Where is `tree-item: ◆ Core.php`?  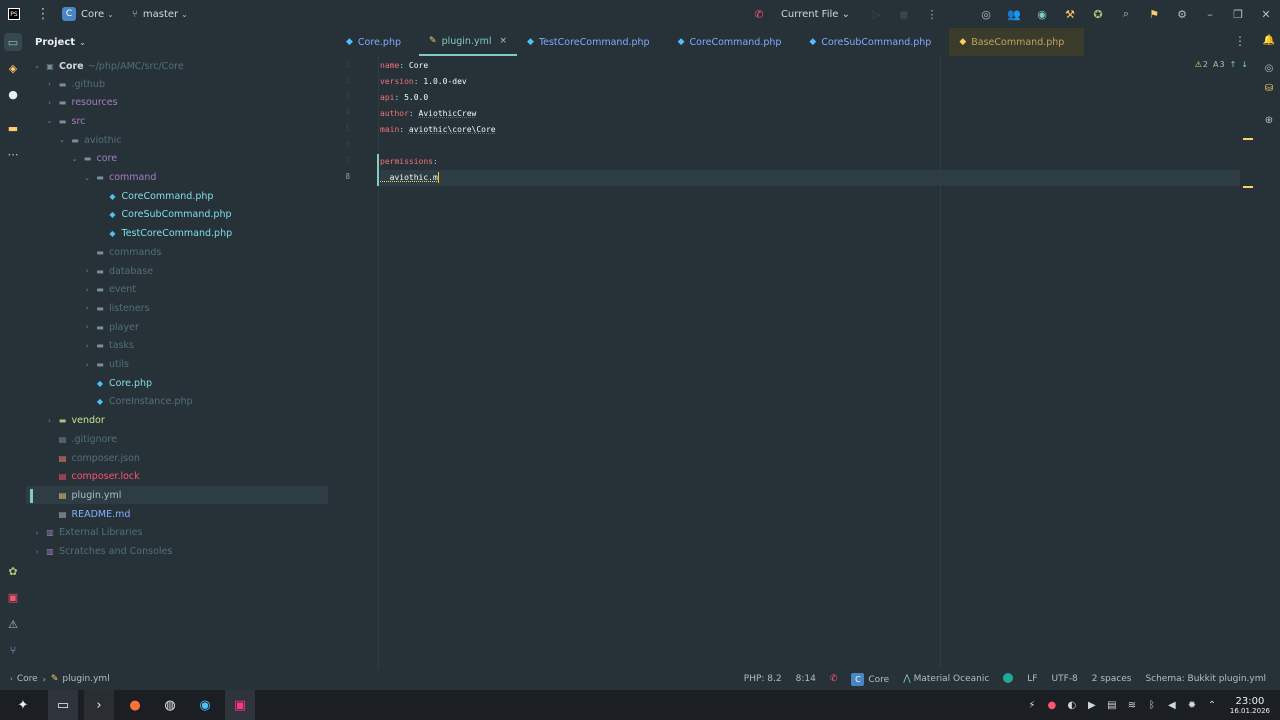
tree-item: ◆ Core.php is located at coordinates (177, 383).